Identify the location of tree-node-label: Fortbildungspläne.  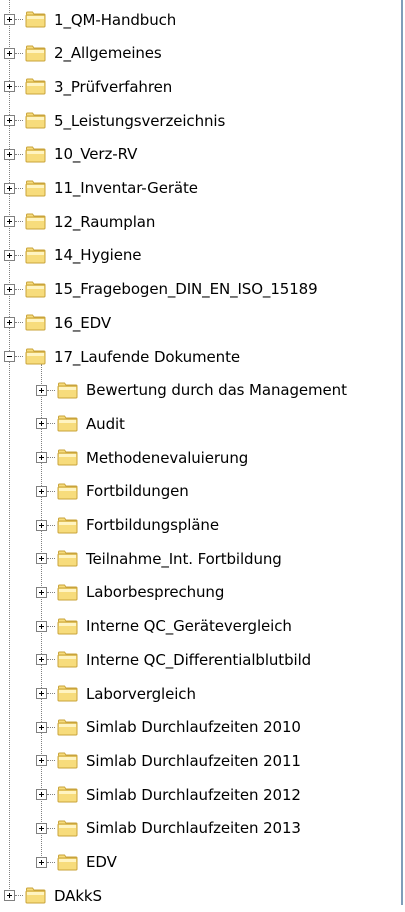
(152, 525).